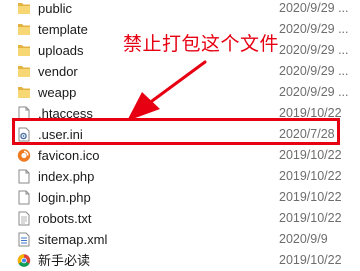 This screenshot has width=360, height=271. What do you see at coordinates (65, 218) in the screenshot?
I see `file-name: robots.txt` at bounding box center [65, 218].